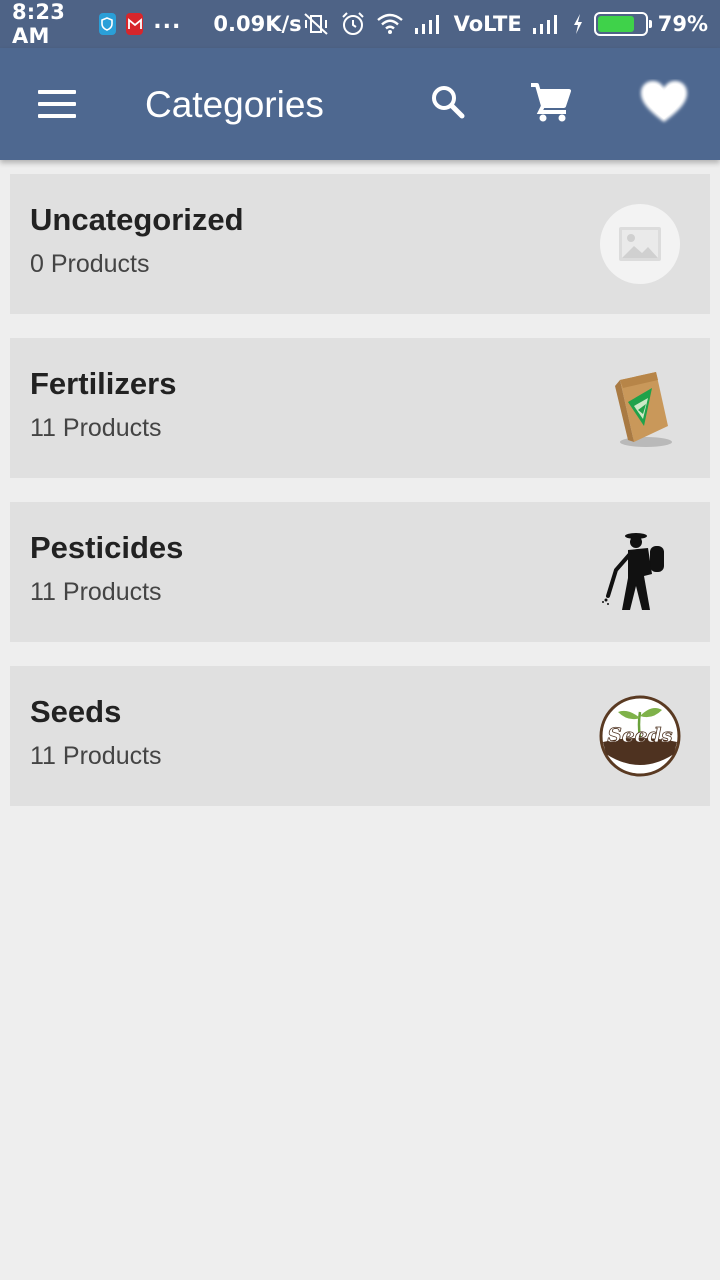  Describe the element at coordinates (39, 24) in the screenshot. I see `status-time: 8:23 AM` at that location.